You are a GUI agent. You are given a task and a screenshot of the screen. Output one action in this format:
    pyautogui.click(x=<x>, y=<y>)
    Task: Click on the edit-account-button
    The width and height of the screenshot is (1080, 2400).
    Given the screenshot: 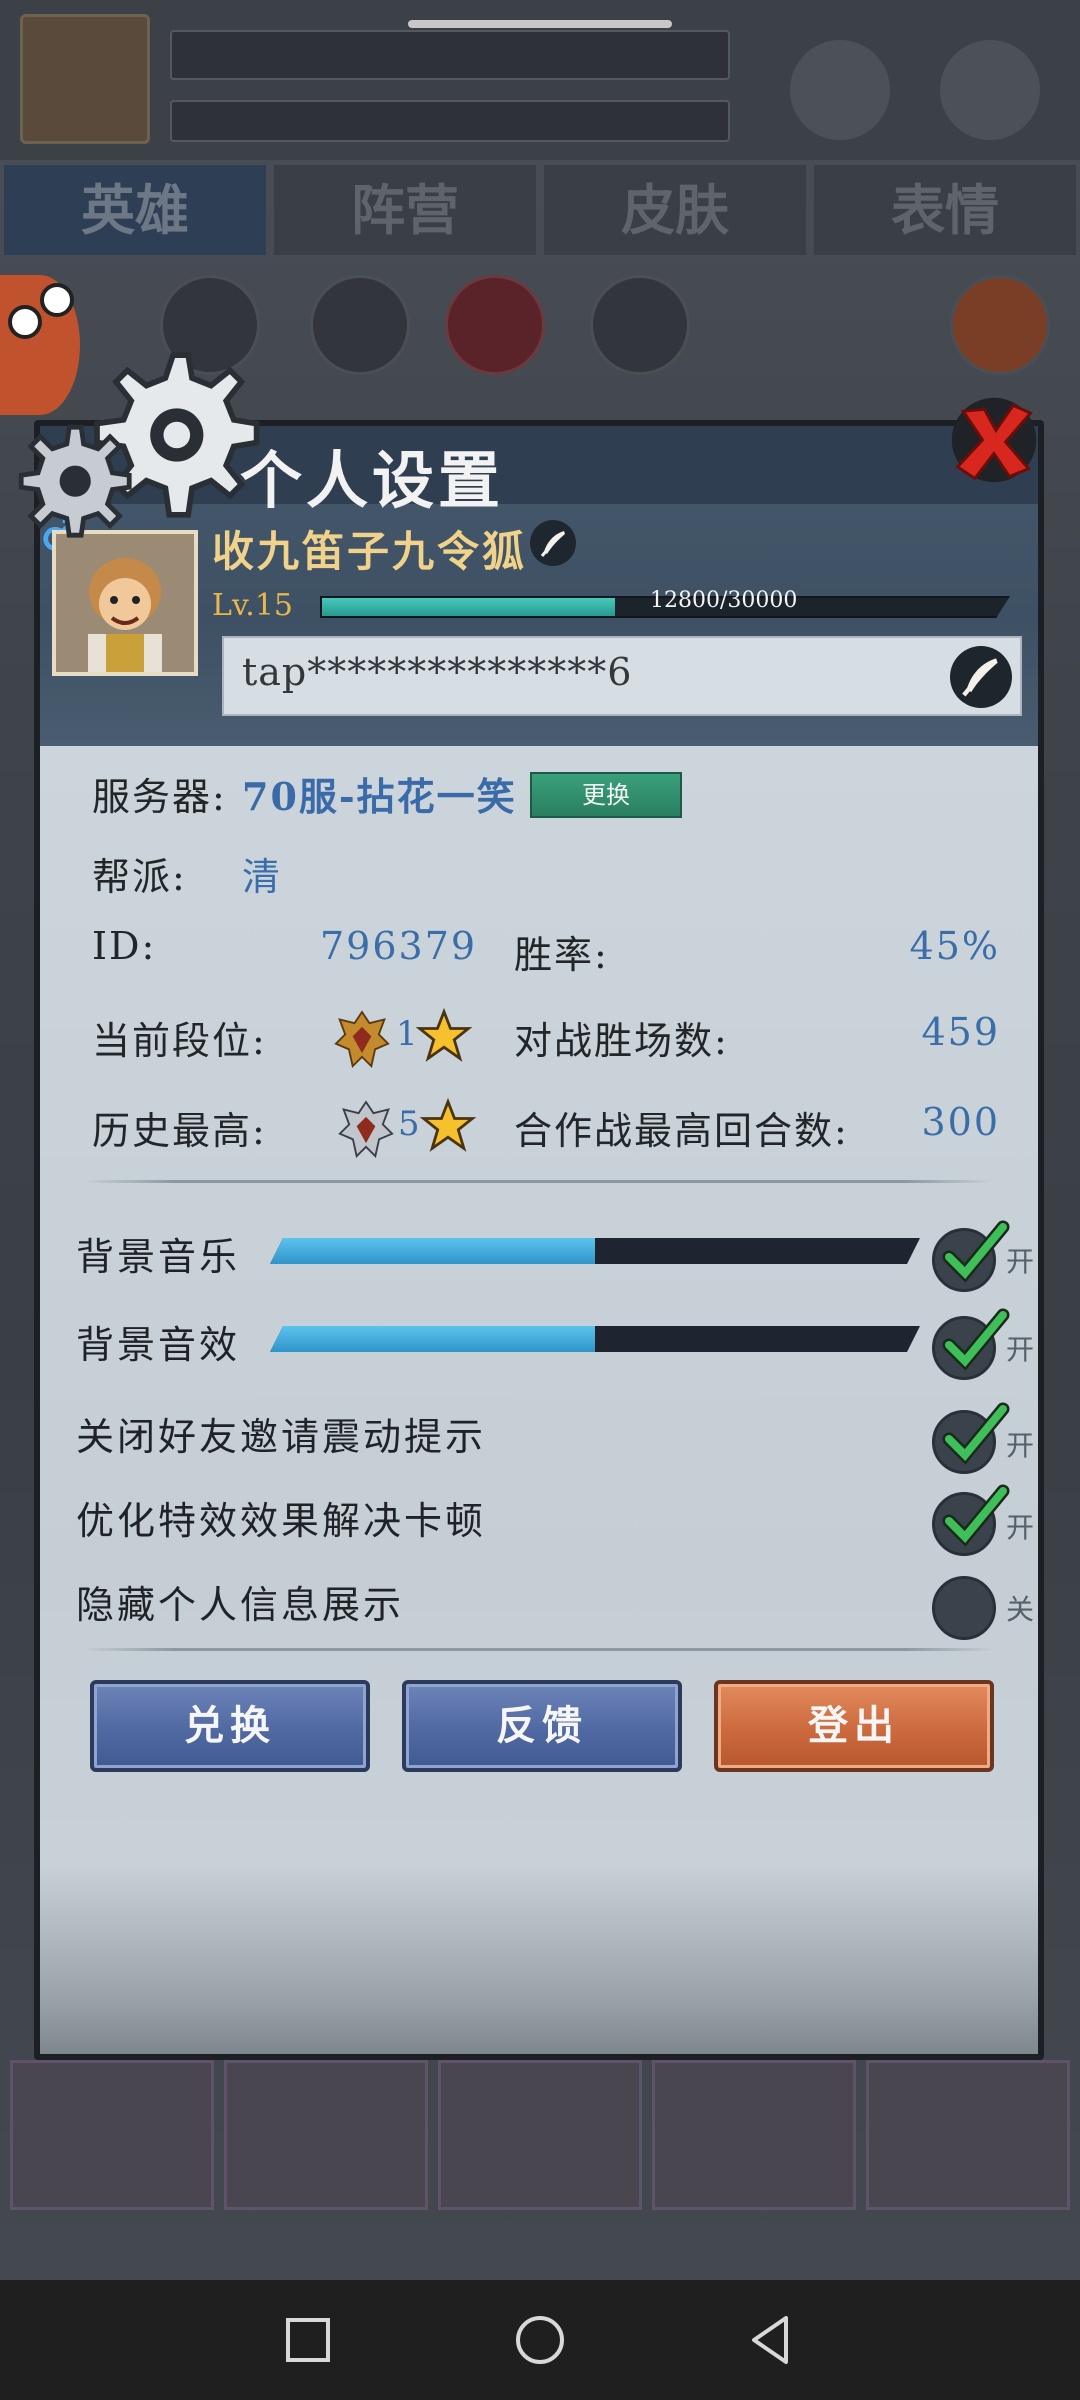 What is the action you would take?
    pyautogui.click(x=981, y=677)
    